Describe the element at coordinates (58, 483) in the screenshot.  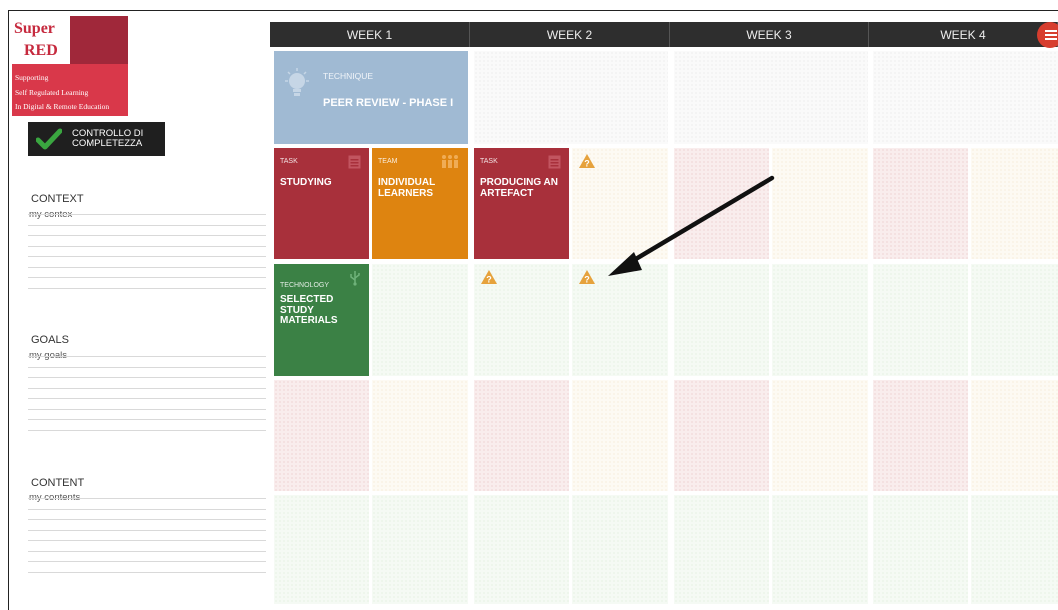
I see `content-title: CONTENT` at that location.